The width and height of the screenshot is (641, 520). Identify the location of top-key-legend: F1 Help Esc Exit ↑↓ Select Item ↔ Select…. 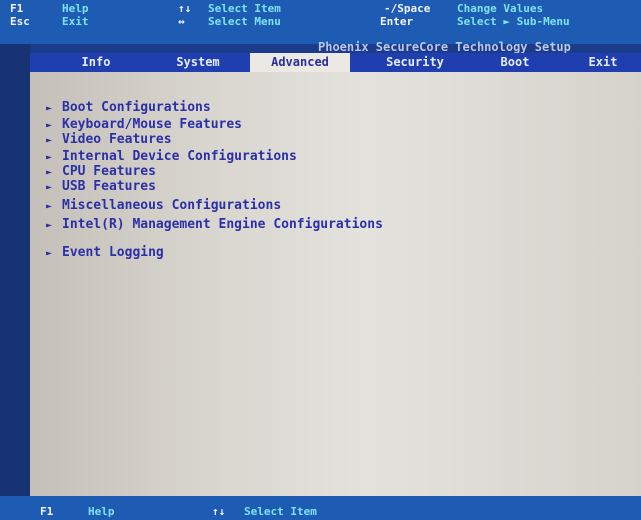
(320, 22).